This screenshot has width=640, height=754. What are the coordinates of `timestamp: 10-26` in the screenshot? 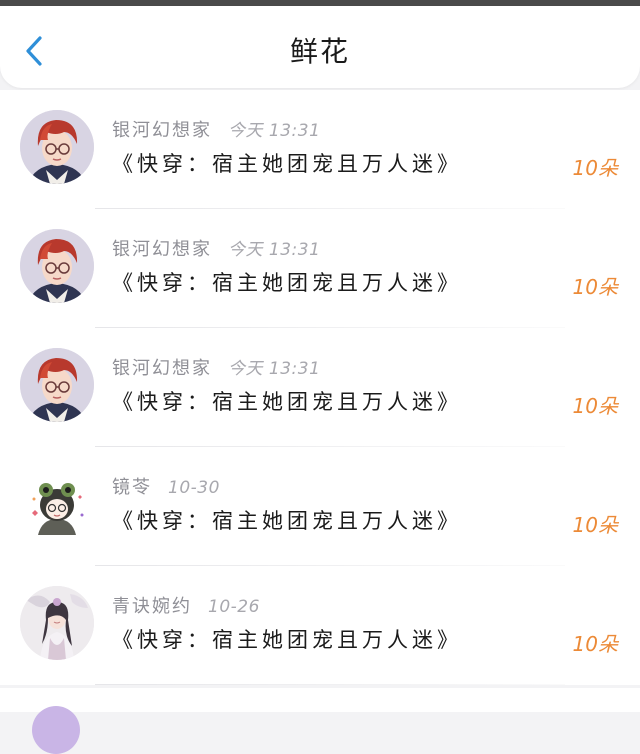 It's located at (234, 607).